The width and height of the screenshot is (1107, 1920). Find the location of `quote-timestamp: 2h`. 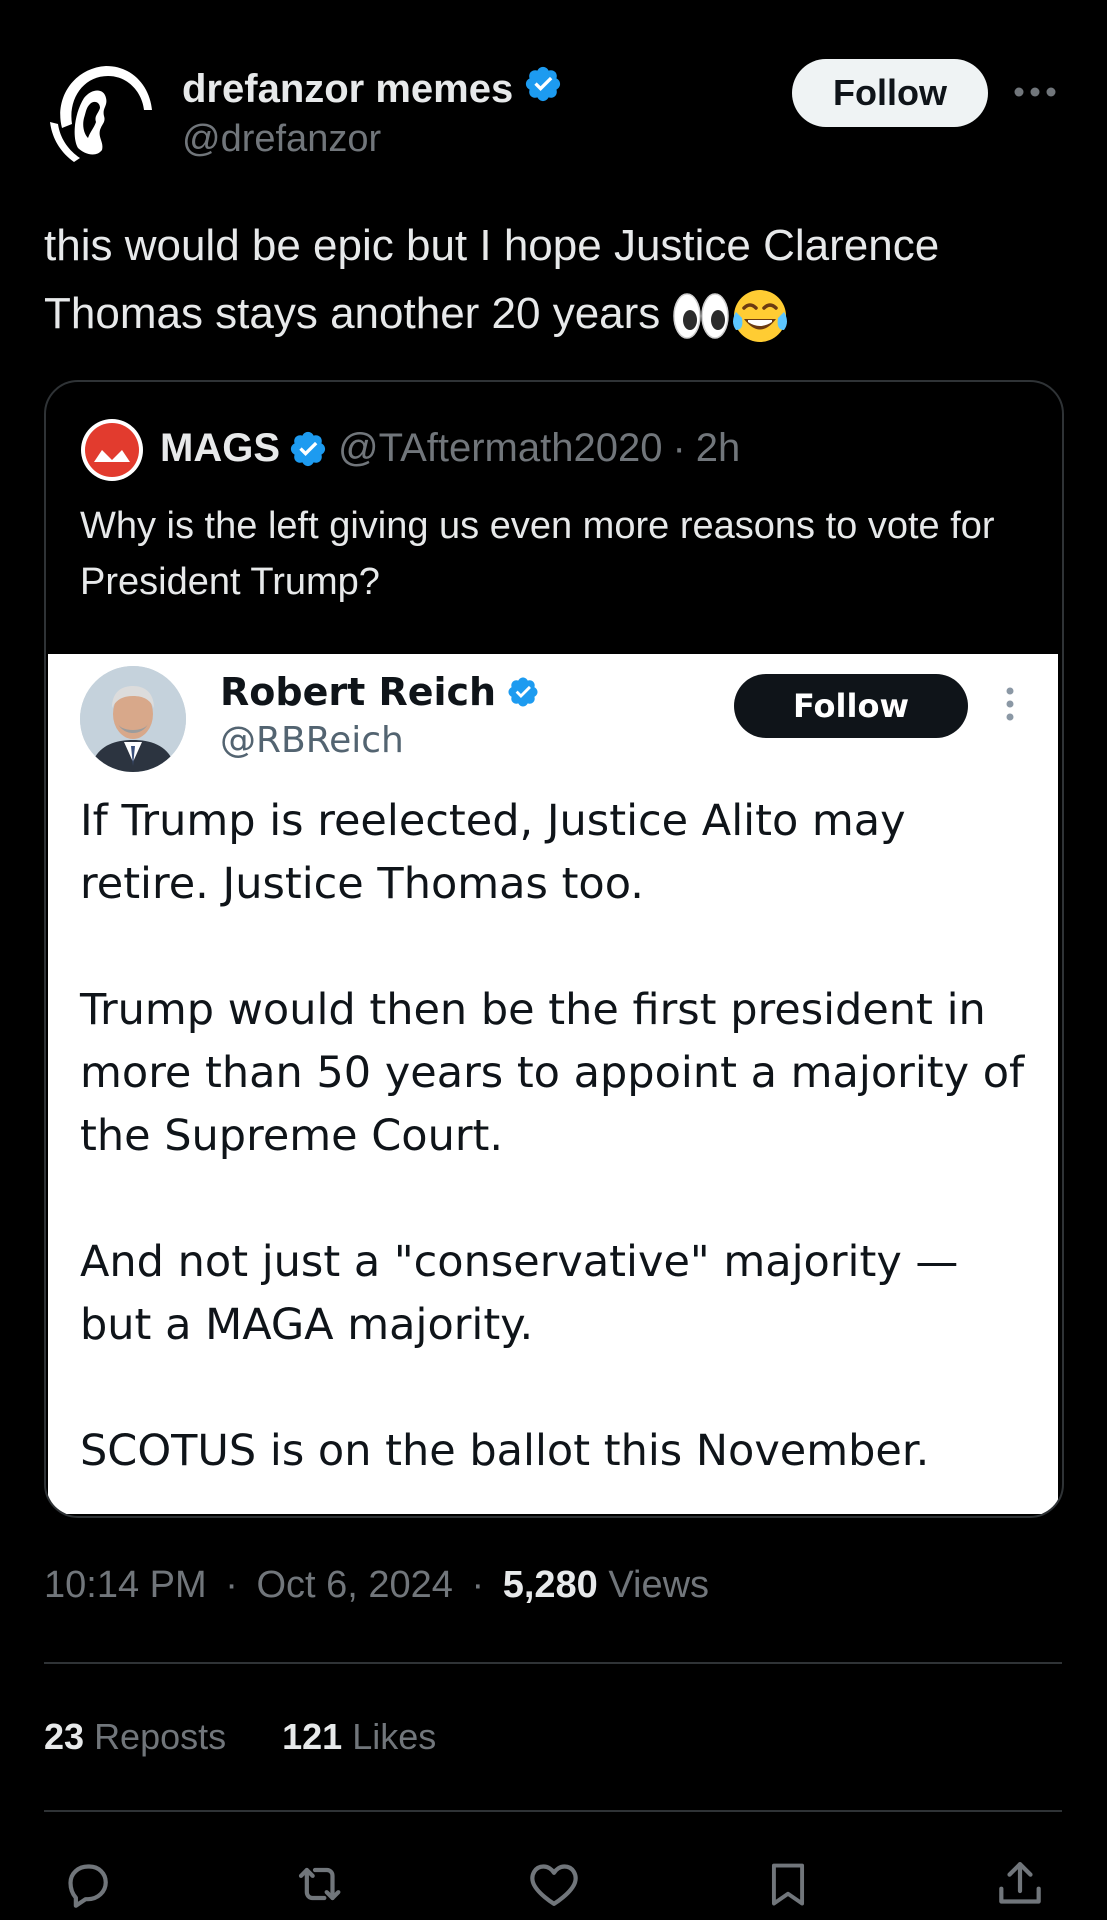

quote-timestamp: 2h is located at coordinates (718, 448).